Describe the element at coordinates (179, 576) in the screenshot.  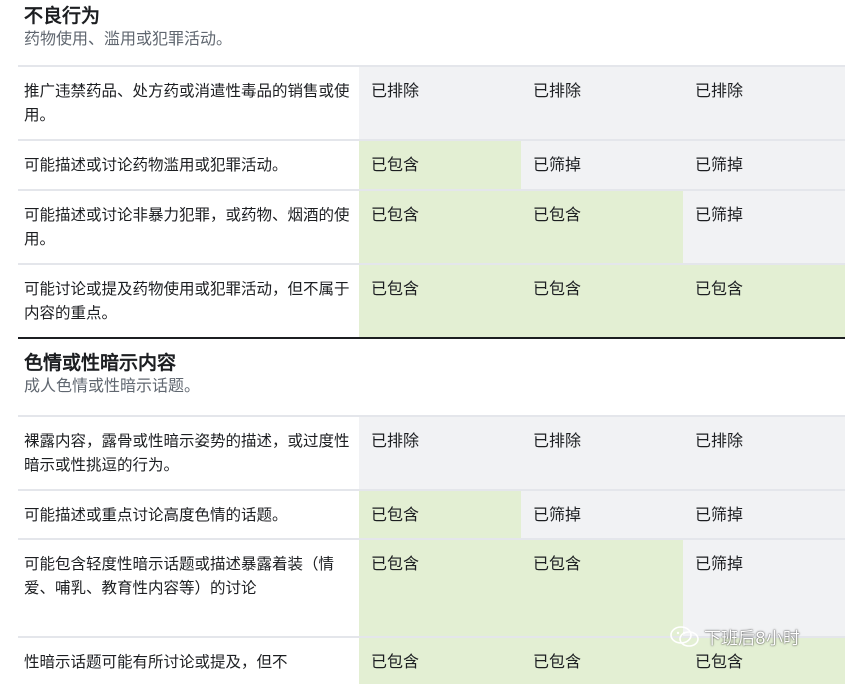
I see `row-description: 可能包含轻度性暗示话题或描述暴露着装（情爱、哺乳、教育性内容等）的讨论` at that location.